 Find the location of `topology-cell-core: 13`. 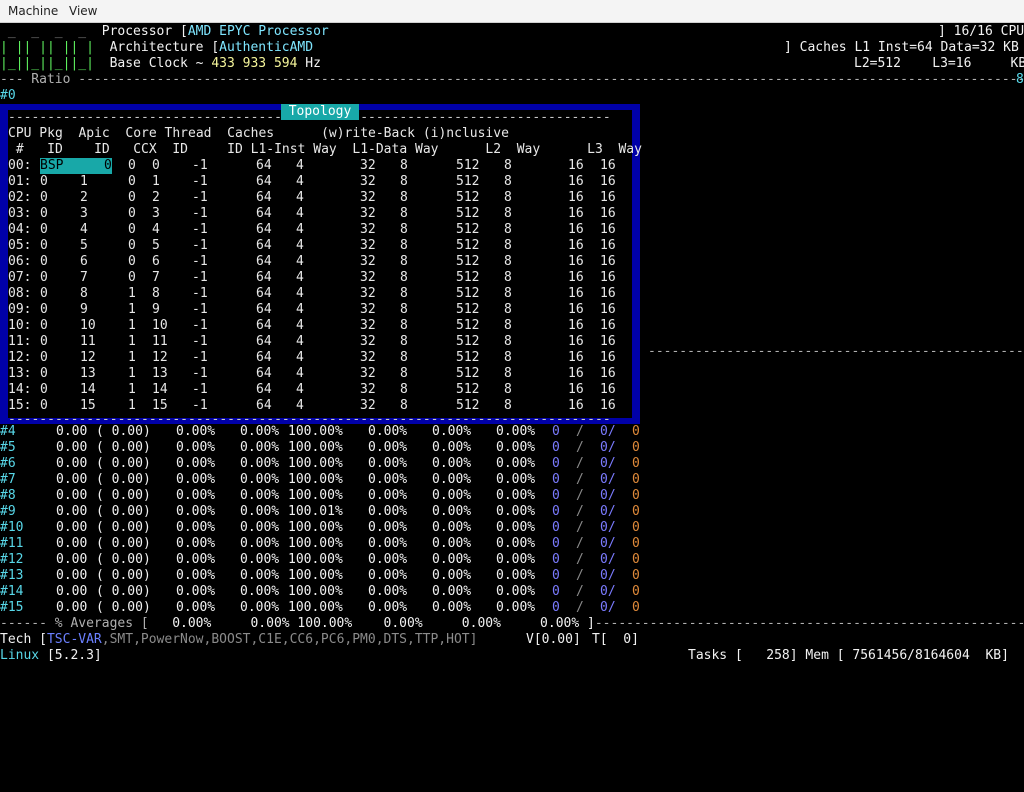

topology-cell-core: 13 is located at coordinates (160, 373).